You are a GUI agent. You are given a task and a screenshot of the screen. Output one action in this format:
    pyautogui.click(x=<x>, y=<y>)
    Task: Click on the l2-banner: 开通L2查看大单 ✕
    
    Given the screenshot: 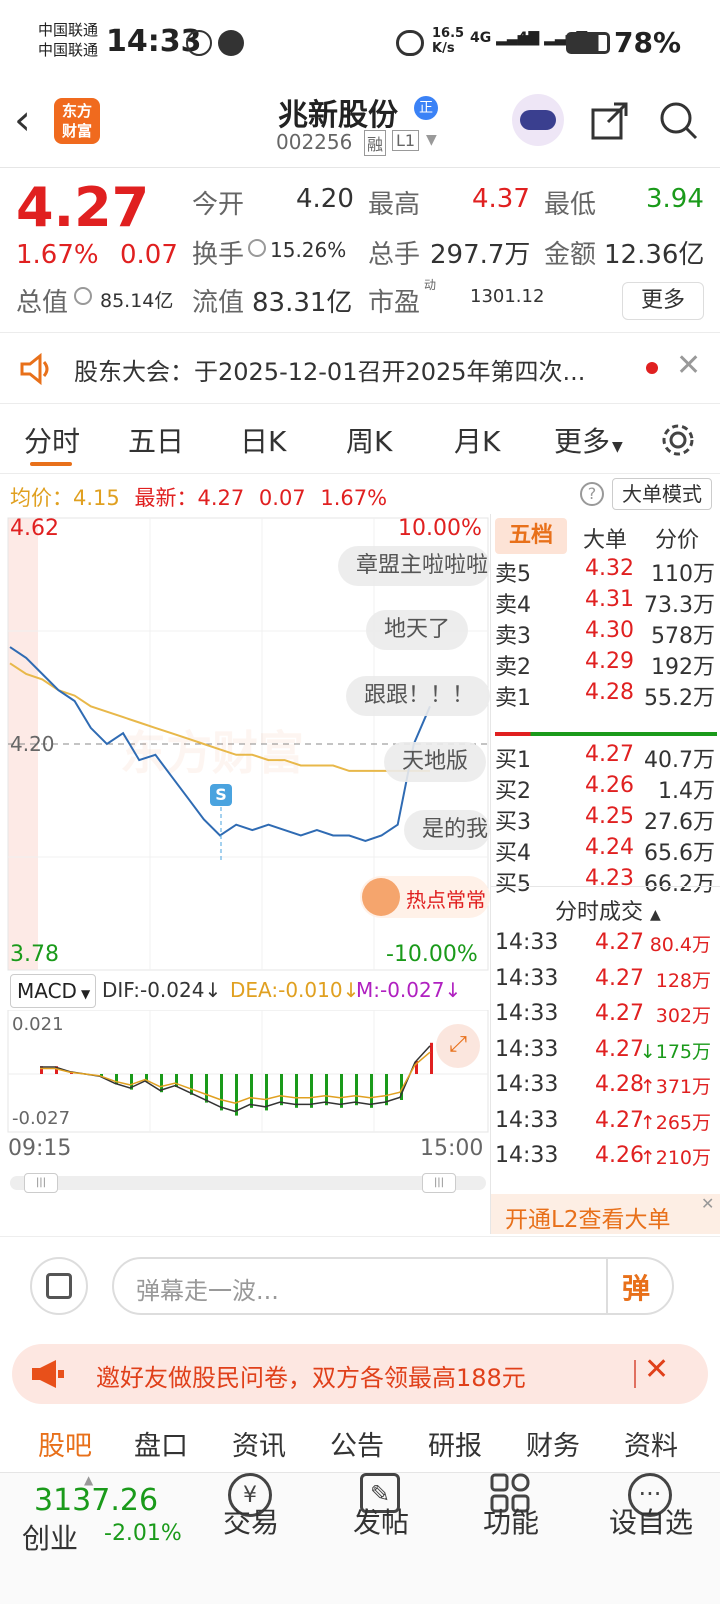 What is the action you would take?
    pyautogui.click(x=605, y=1214)
    